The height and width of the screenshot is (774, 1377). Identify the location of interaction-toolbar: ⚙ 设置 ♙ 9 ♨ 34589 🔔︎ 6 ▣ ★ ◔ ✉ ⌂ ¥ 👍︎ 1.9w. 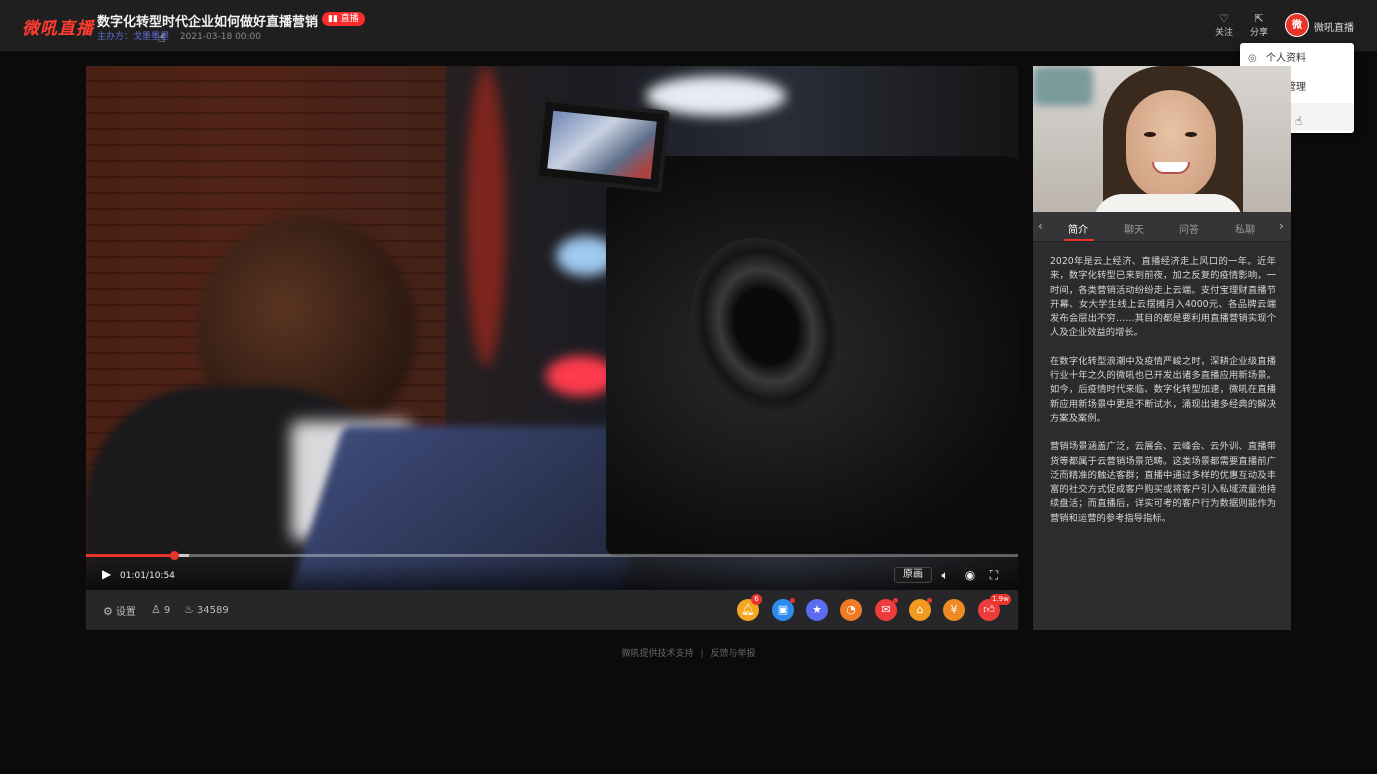
(552, 610).